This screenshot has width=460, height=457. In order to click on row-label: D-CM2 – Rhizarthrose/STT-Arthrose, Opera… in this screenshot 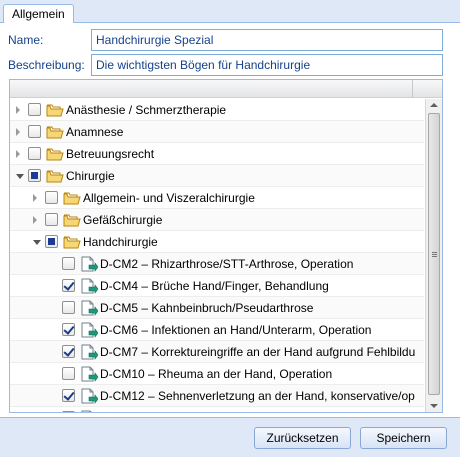, I will do `click(227, 264)`.